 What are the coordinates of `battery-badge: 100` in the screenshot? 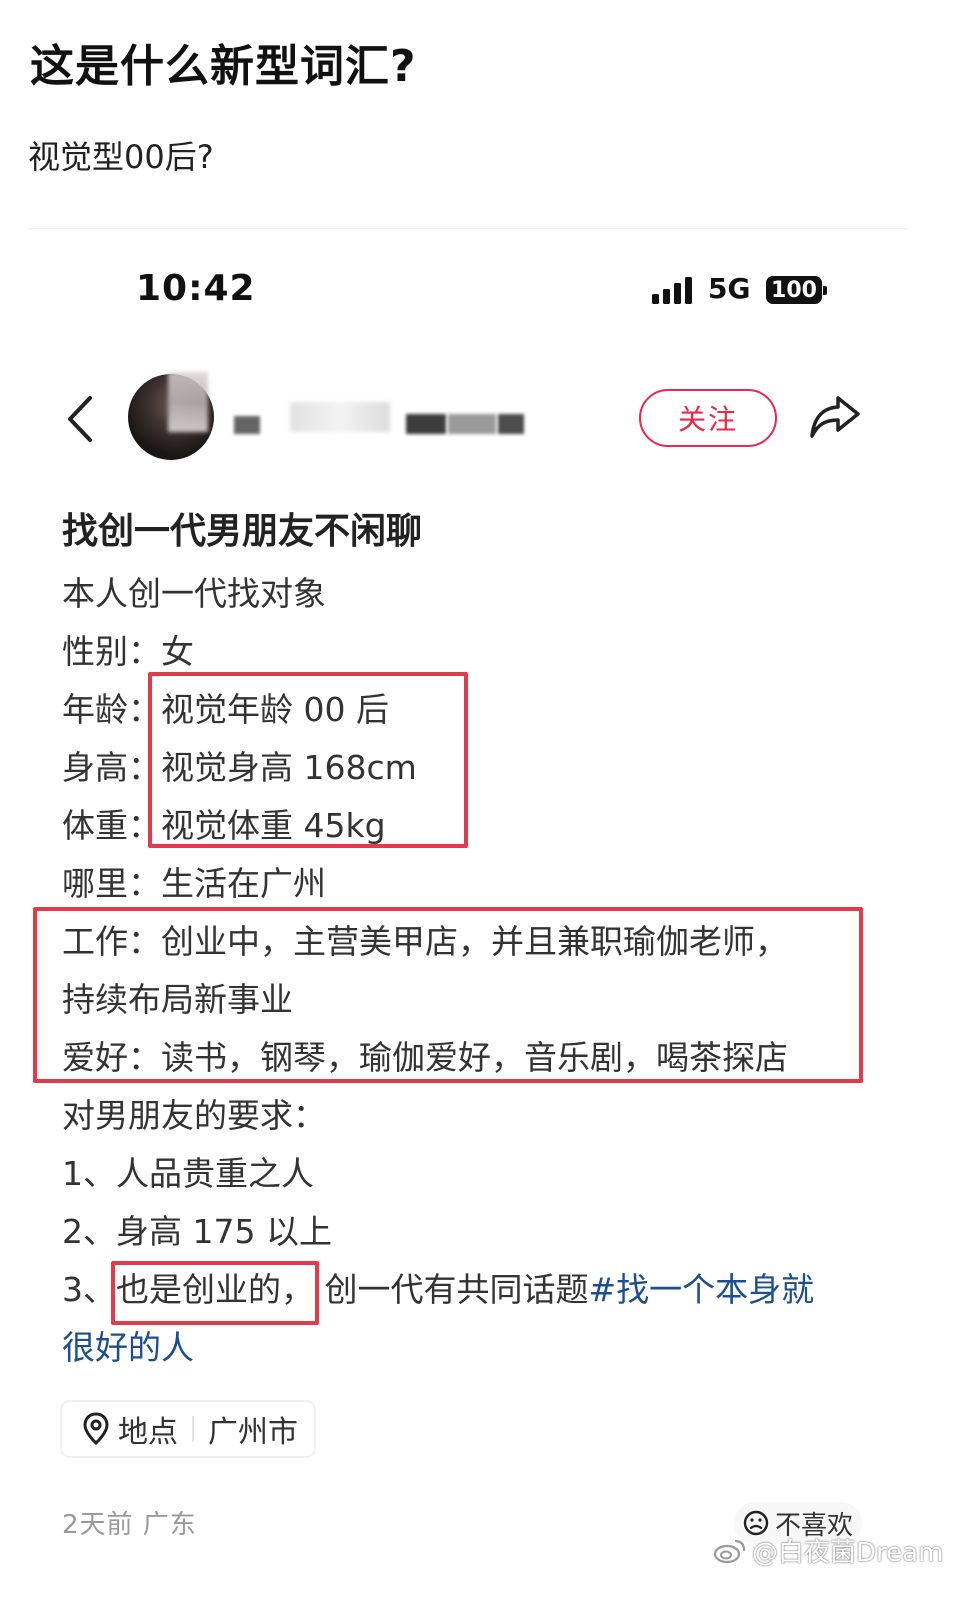 It's located at (794, 290).